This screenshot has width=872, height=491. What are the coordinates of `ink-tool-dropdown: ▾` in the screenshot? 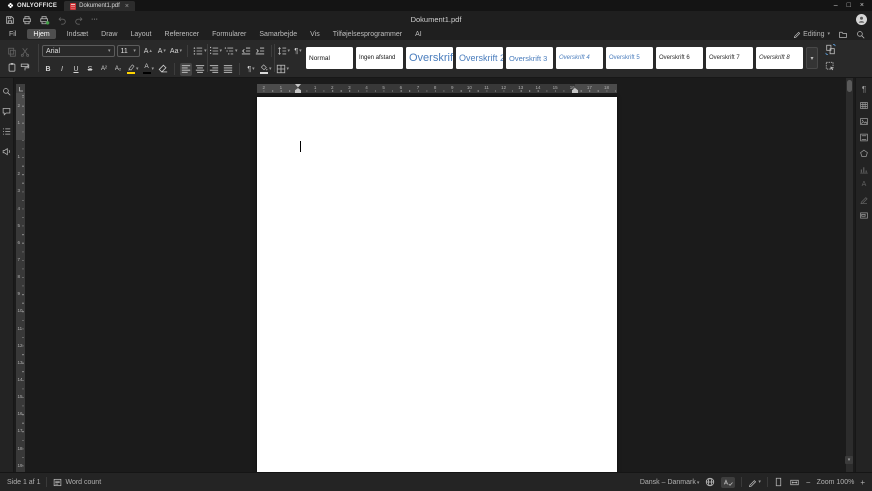 It's located at (754, 482).